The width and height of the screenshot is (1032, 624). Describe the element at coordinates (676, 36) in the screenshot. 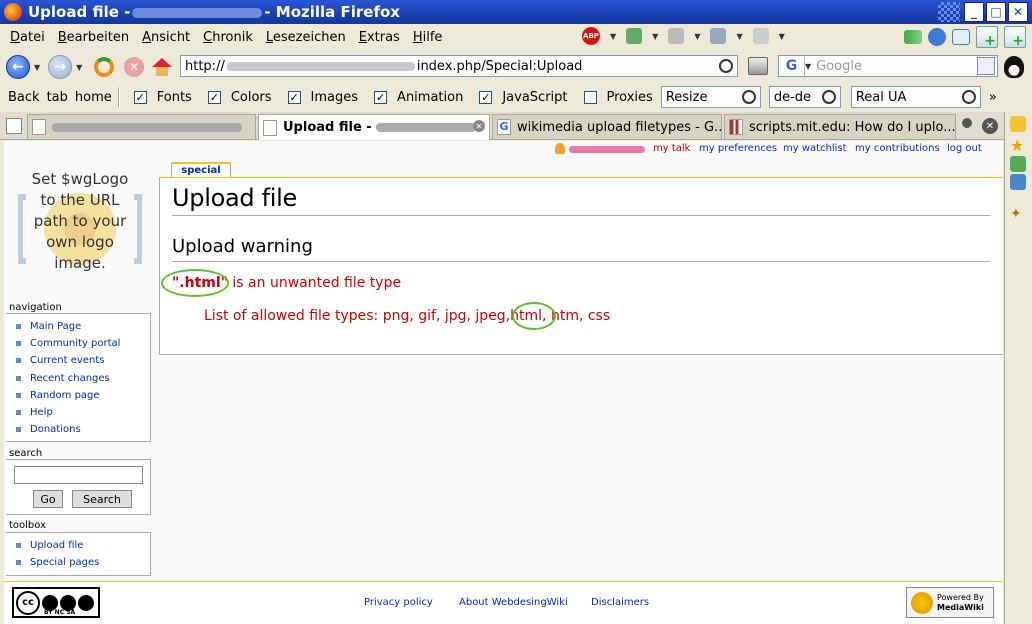

I see `addon-disabled-icon` at that location.